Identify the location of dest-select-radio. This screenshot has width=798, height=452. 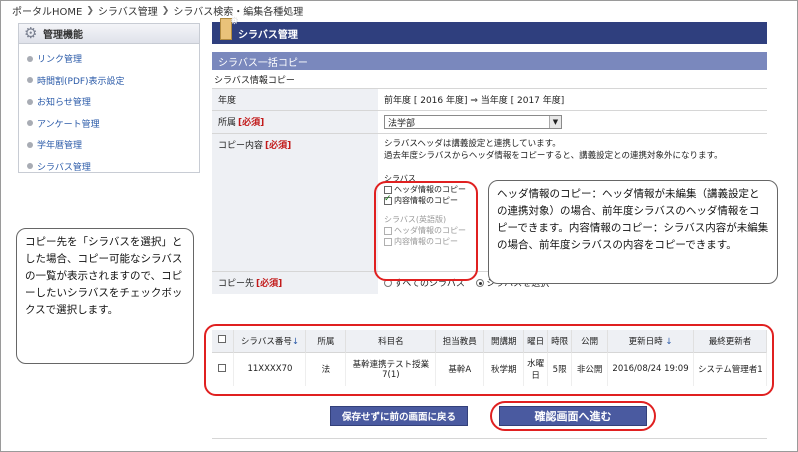
(480, 283).